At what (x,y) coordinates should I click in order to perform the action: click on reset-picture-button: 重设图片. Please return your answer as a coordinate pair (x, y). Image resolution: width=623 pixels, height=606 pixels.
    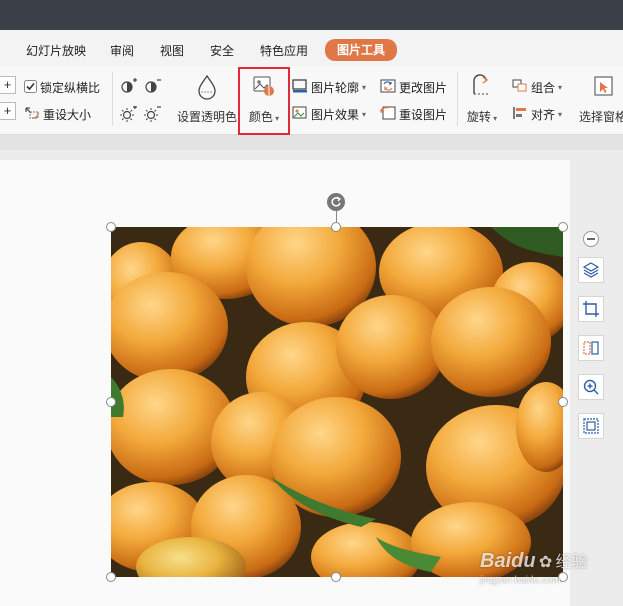
    Looking at the image, I should click on (413, 114).